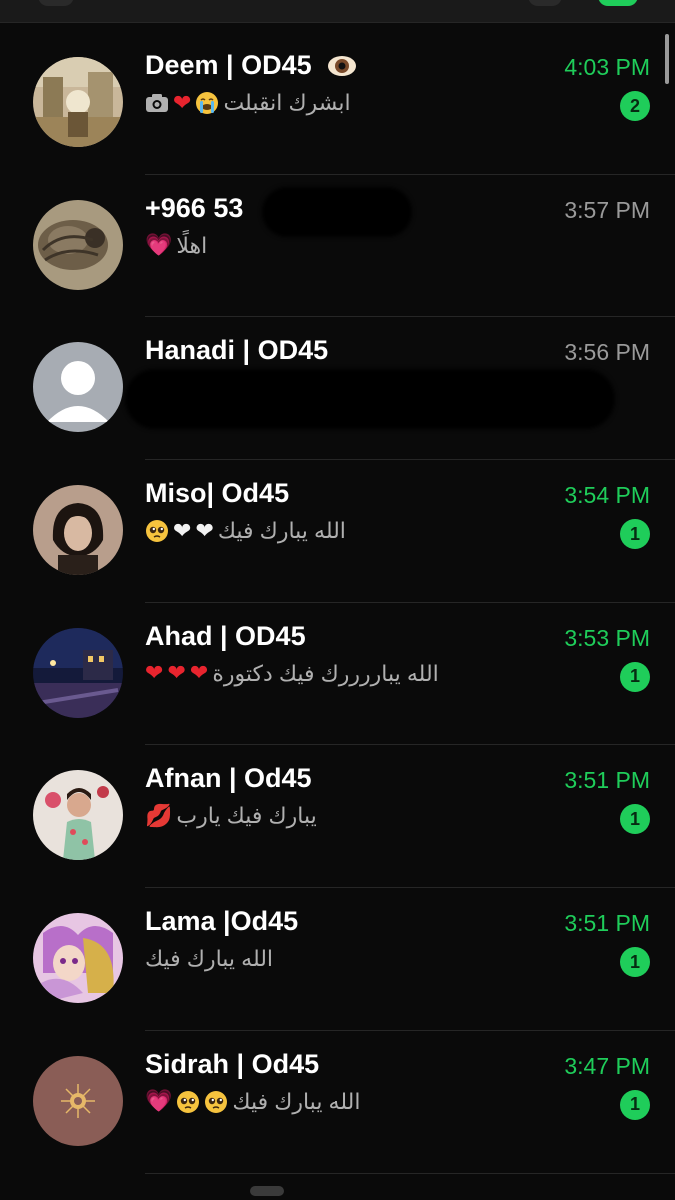 Image resolution: width=675 pixels, height=1200 pixels. Describe the element at coordinates (607, 209) in the screenshot. I see `chat-time: 3:57 PM` at that location.